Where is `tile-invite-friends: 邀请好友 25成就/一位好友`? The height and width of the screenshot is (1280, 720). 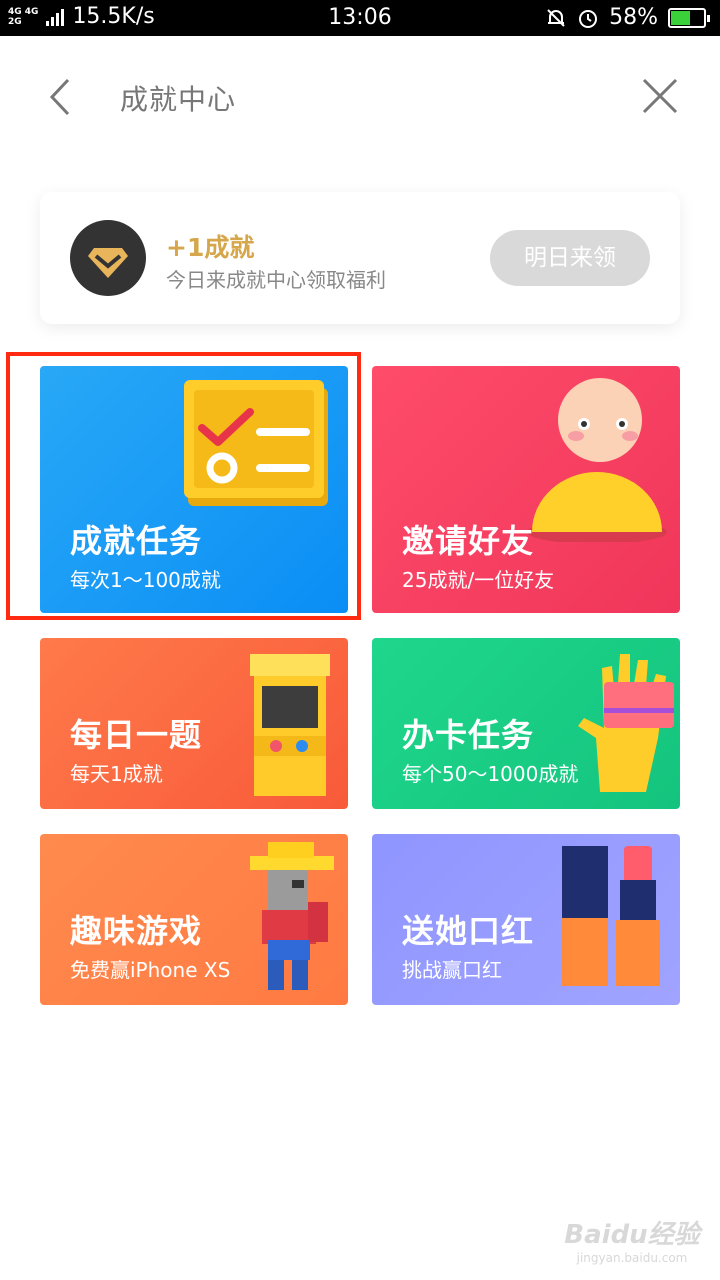 tile-invite-friends: 邀请好友 25成就/一位好友 is located at coordinates (526, 489).